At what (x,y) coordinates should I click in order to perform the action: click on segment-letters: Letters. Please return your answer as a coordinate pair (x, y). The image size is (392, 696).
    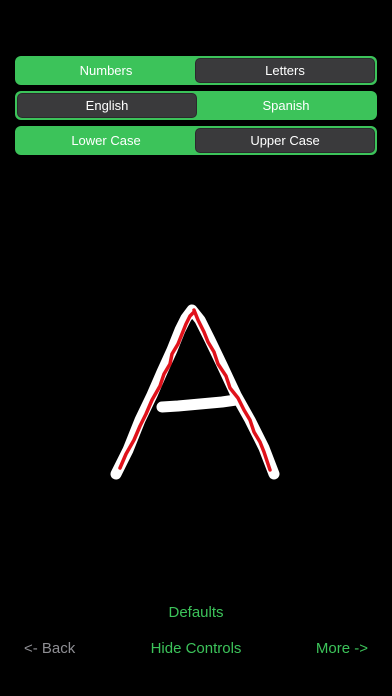
    Looking at the image, I should click on (285, 70).